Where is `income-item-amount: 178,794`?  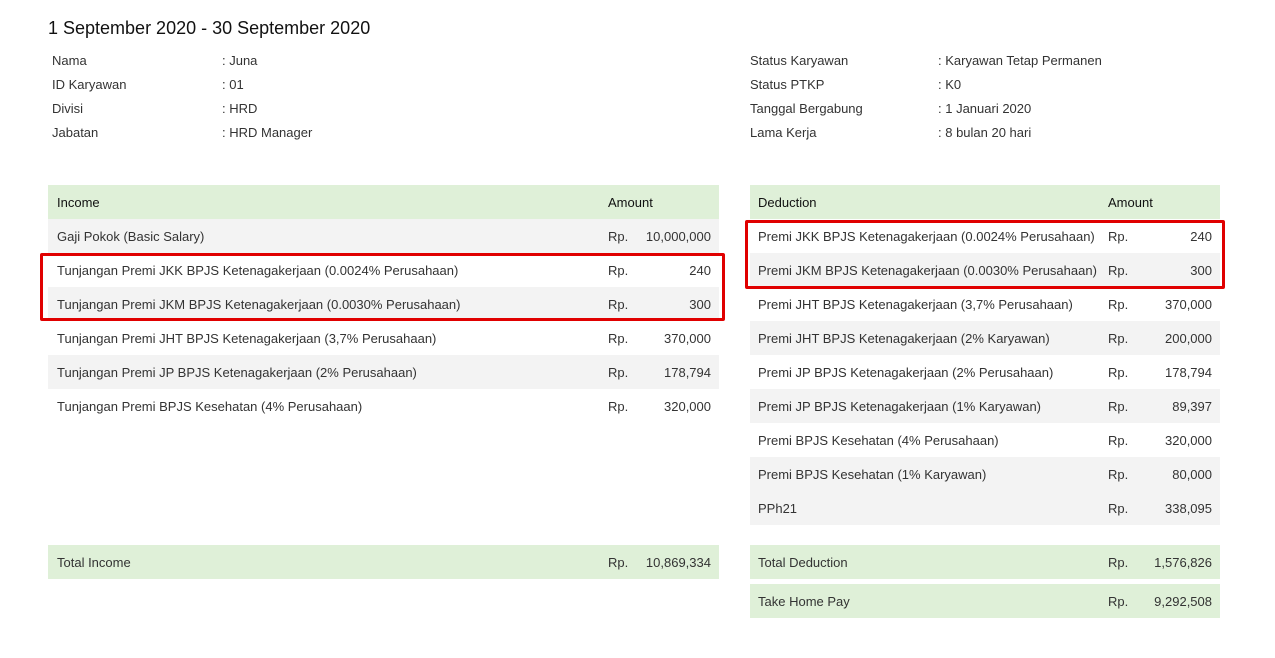 income-item-amount: 178,794 is located at coordinates (687, 372).